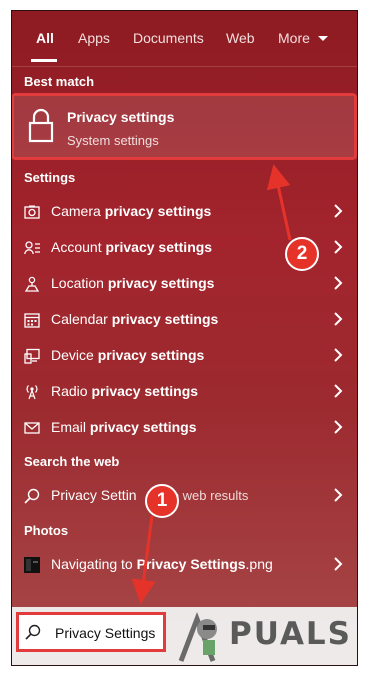  I want to click on step-badge-1: 1, so click(162, 501).